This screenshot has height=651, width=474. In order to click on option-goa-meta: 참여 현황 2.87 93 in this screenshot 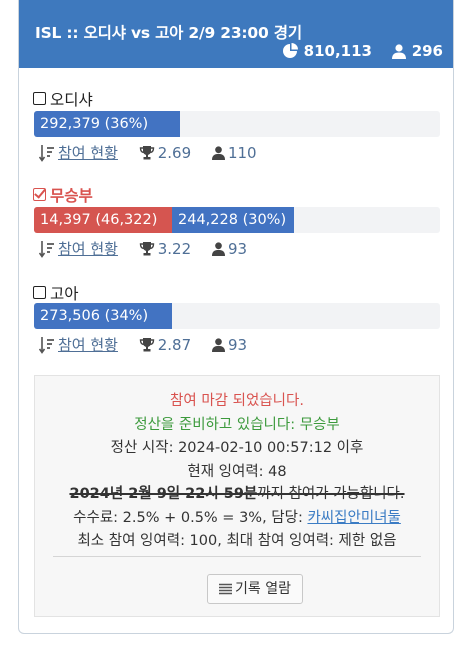, I will do `click(143, 344)`.